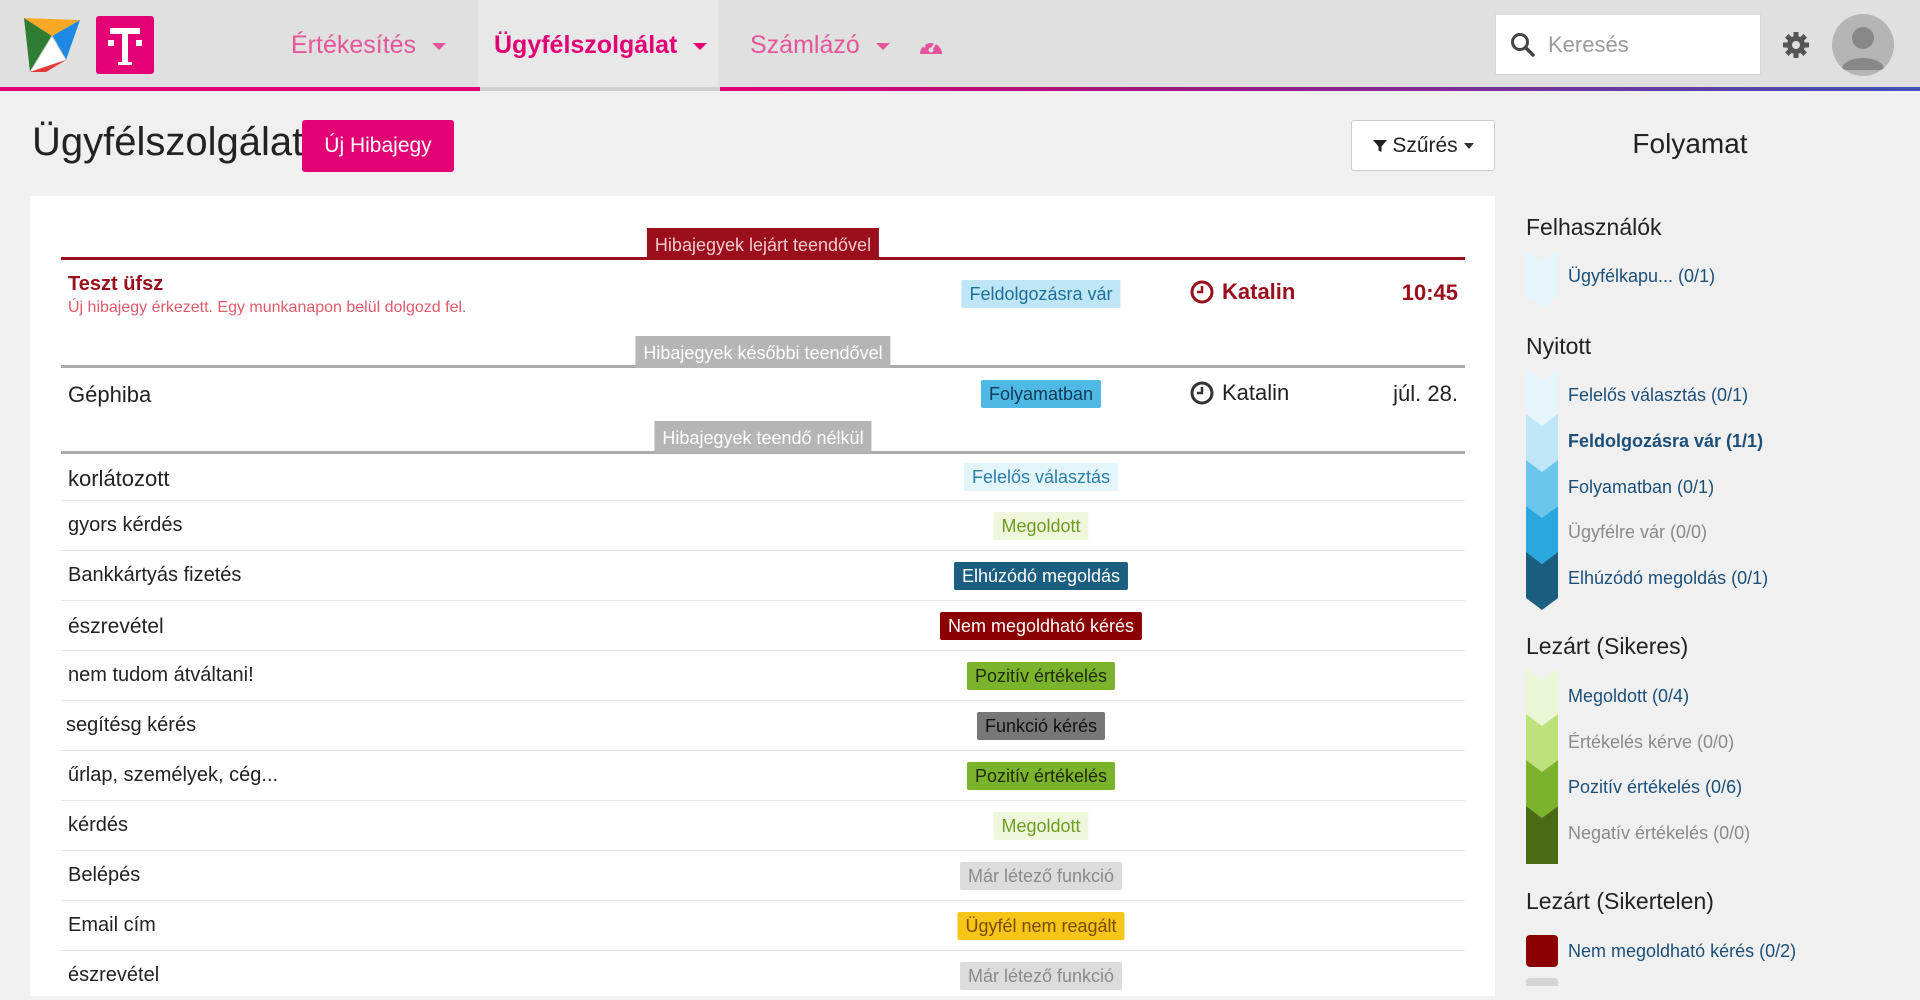 Image resolution: width=1920 pixels, height=1000 pixels. Describe the element at coordinates (1041, 626) in the screenshot. I see `status-badge: Nem megoldható kérés` at that location.